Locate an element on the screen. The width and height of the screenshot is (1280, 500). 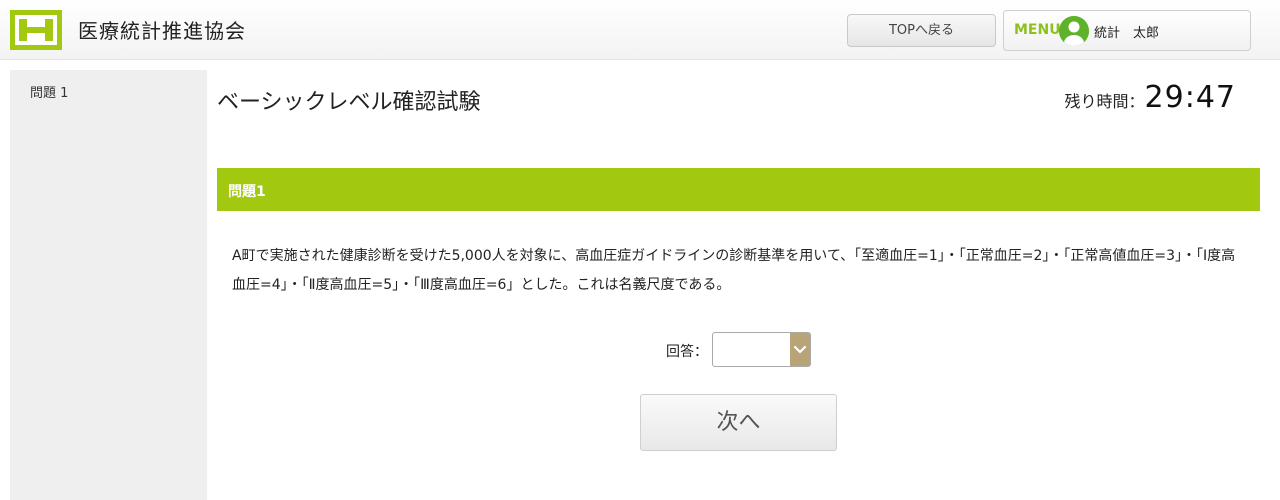
logo-icon is located at coordinates (36, 30).